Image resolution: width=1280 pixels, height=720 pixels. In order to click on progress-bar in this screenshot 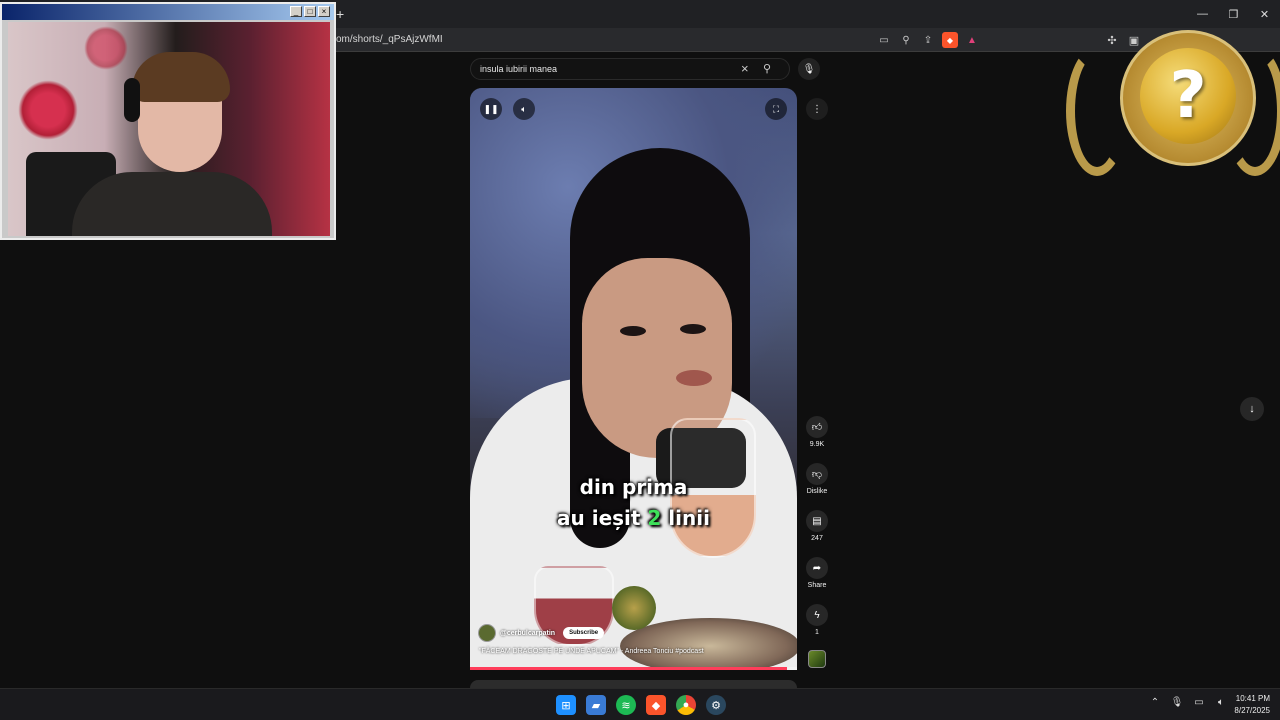, I will do `click(633, 668)`.